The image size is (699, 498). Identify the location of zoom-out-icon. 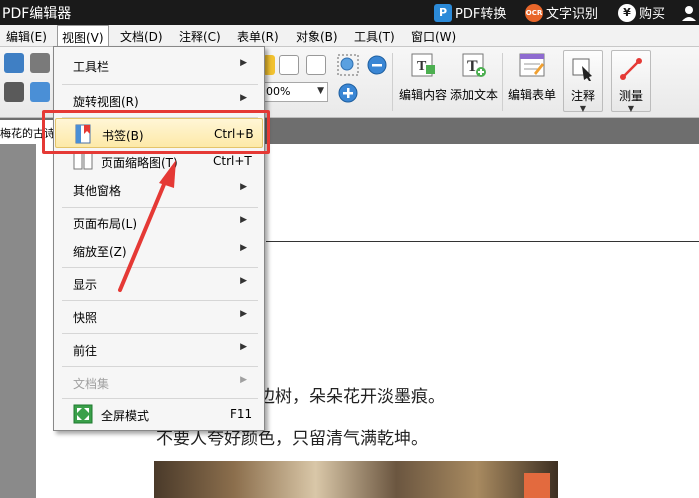
(377, 65).